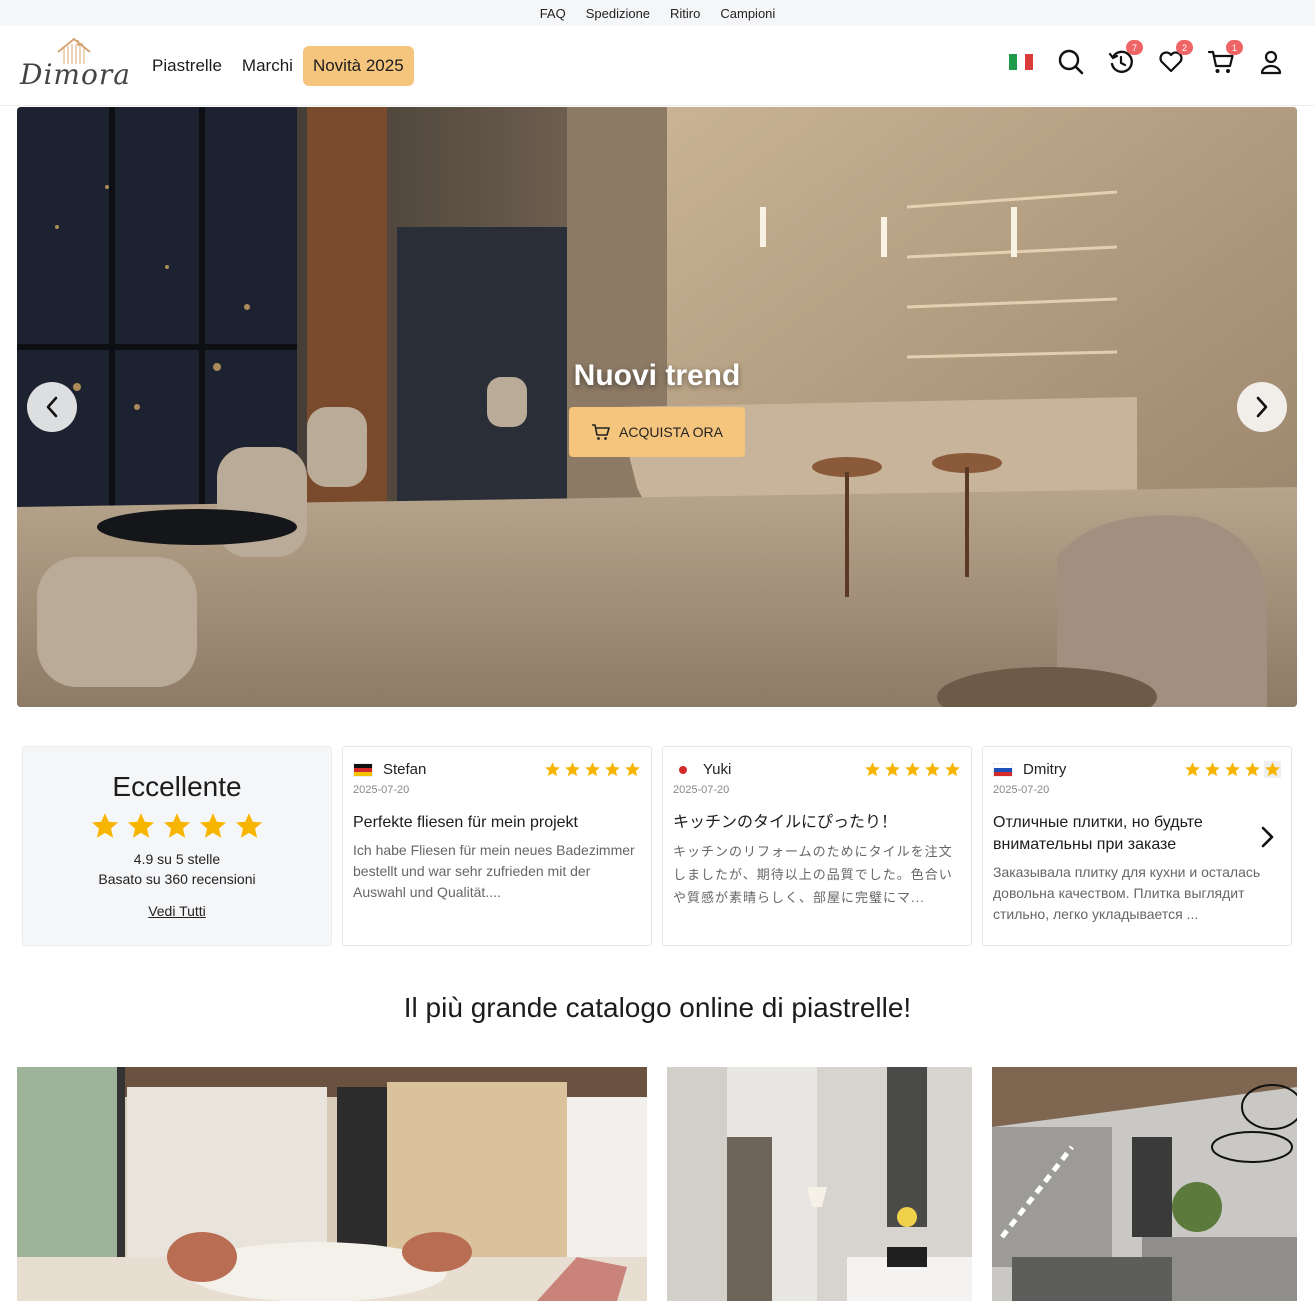  I want to click on chevron-left-icon, so click(52, 407).